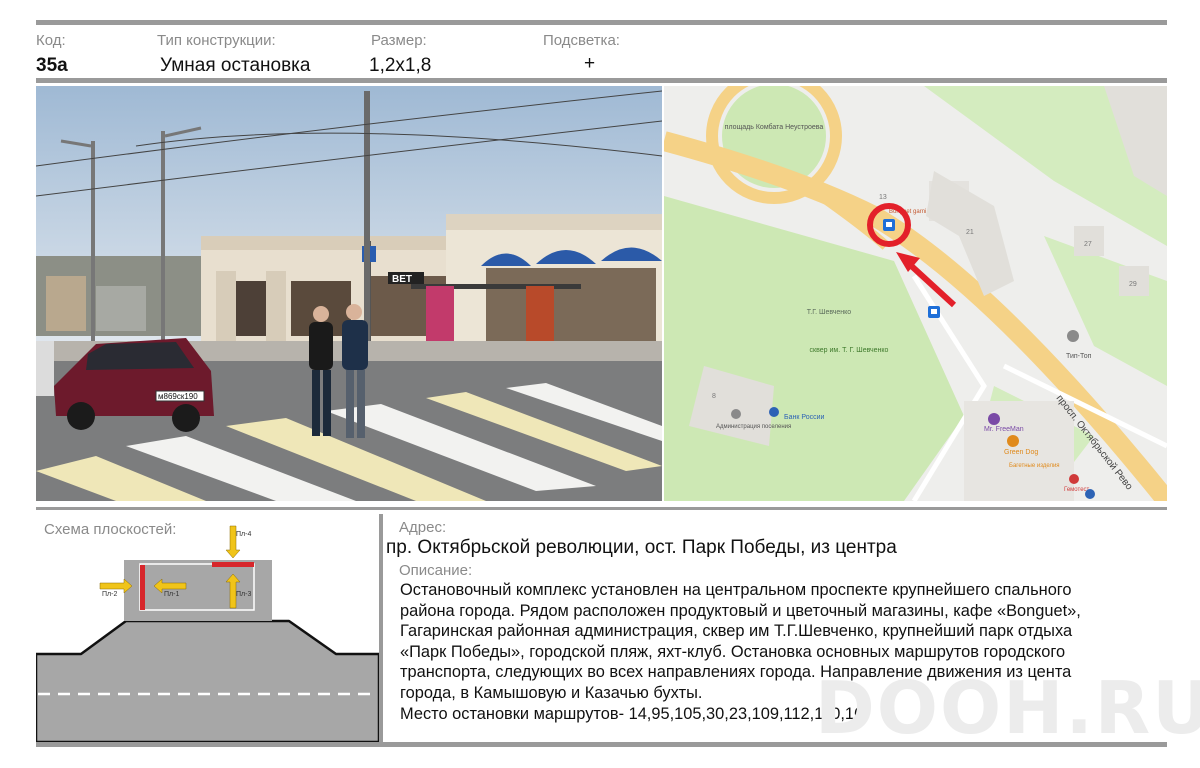 The width and height of the screenshot is (1200, 768). I want to click on map-label-bld8: 8, so click(714, 396).